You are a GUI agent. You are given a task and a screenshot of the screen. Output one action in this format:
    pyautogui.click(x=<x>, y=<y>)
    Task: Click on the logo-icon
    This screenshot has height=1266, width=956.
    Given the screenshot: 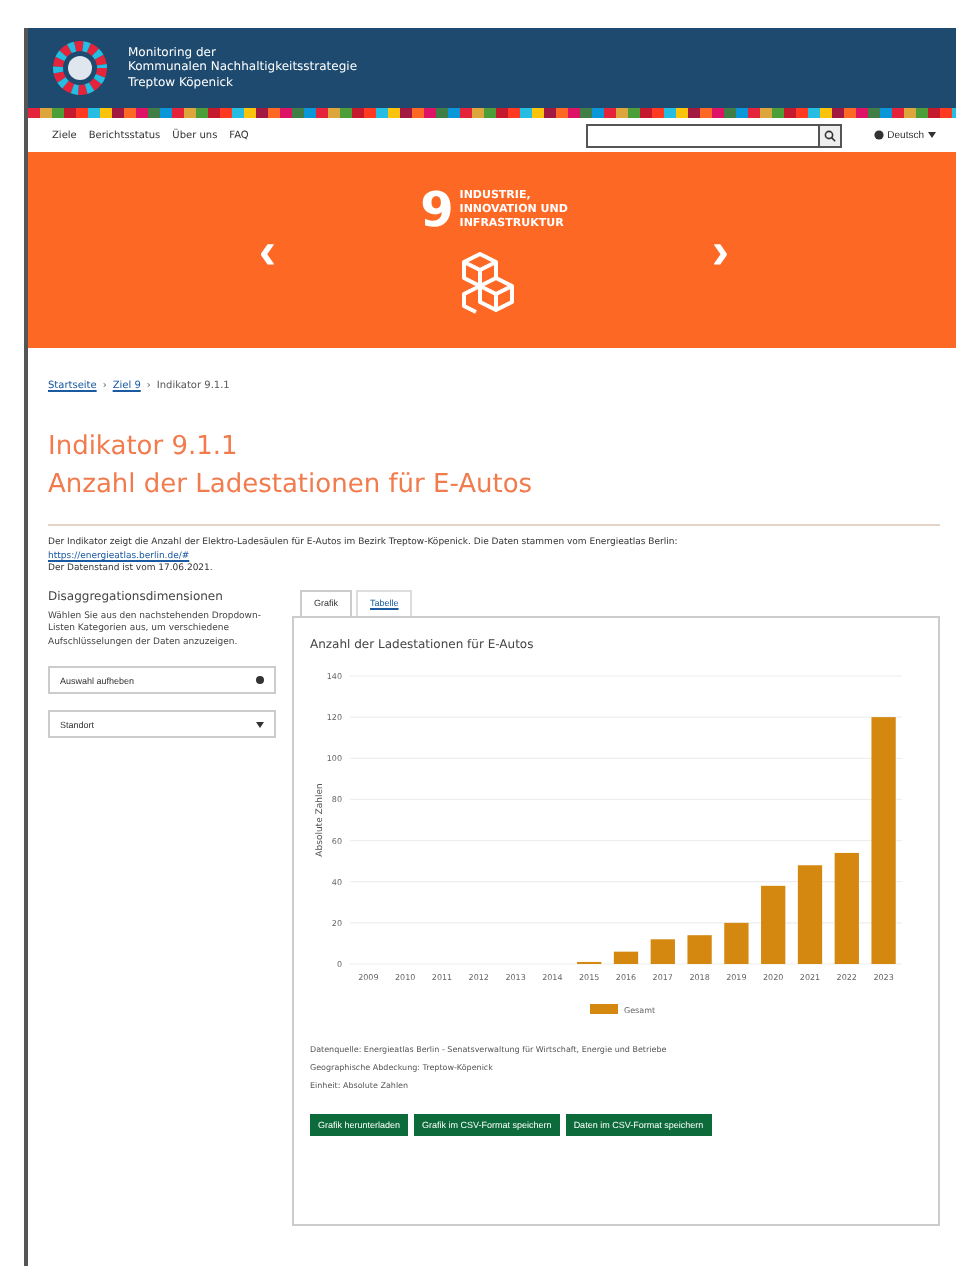 What is the action you would take?
    pyautogui.click(x=80, y=68)
    